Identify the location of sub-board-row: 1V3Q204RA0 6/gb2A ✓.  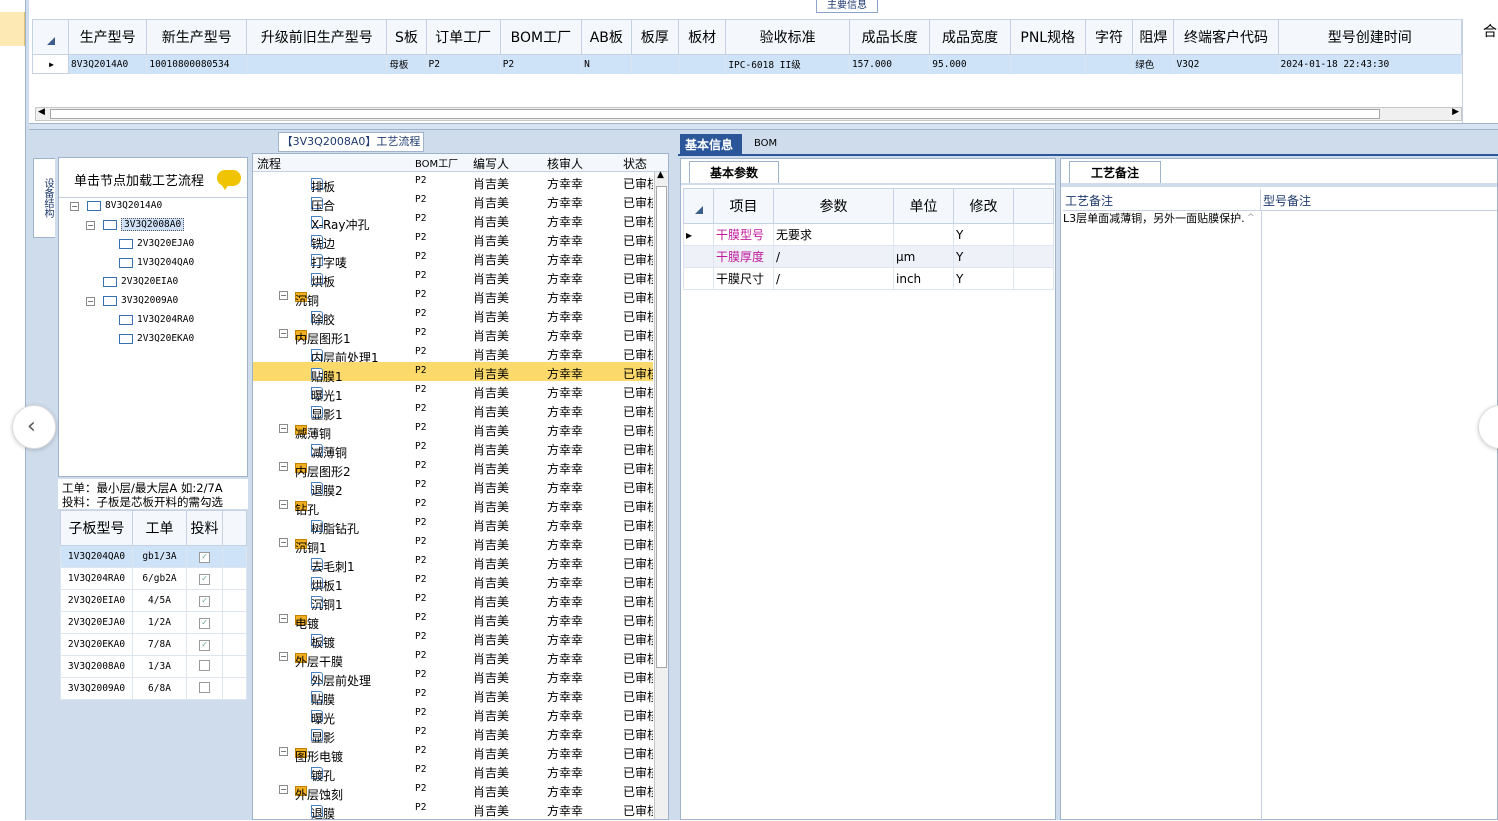
(153, 578).